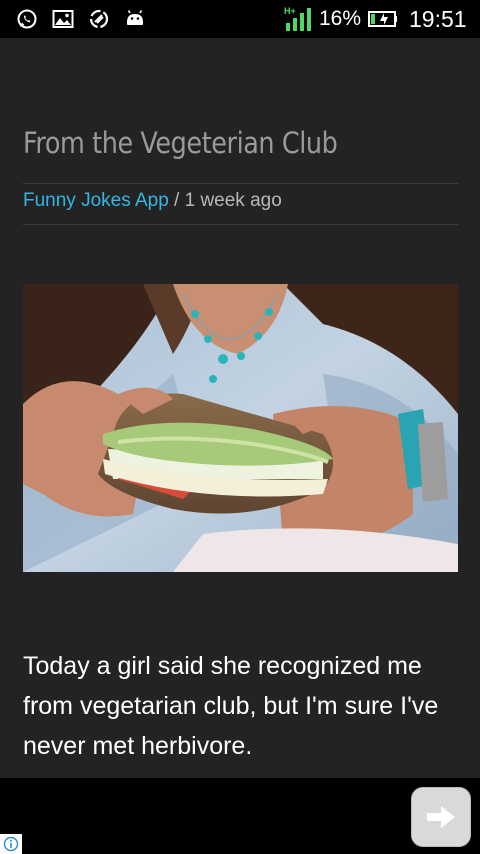 The width and height of the screenshot is (480, 854). I want to click on android-icon, so click(135, 17).